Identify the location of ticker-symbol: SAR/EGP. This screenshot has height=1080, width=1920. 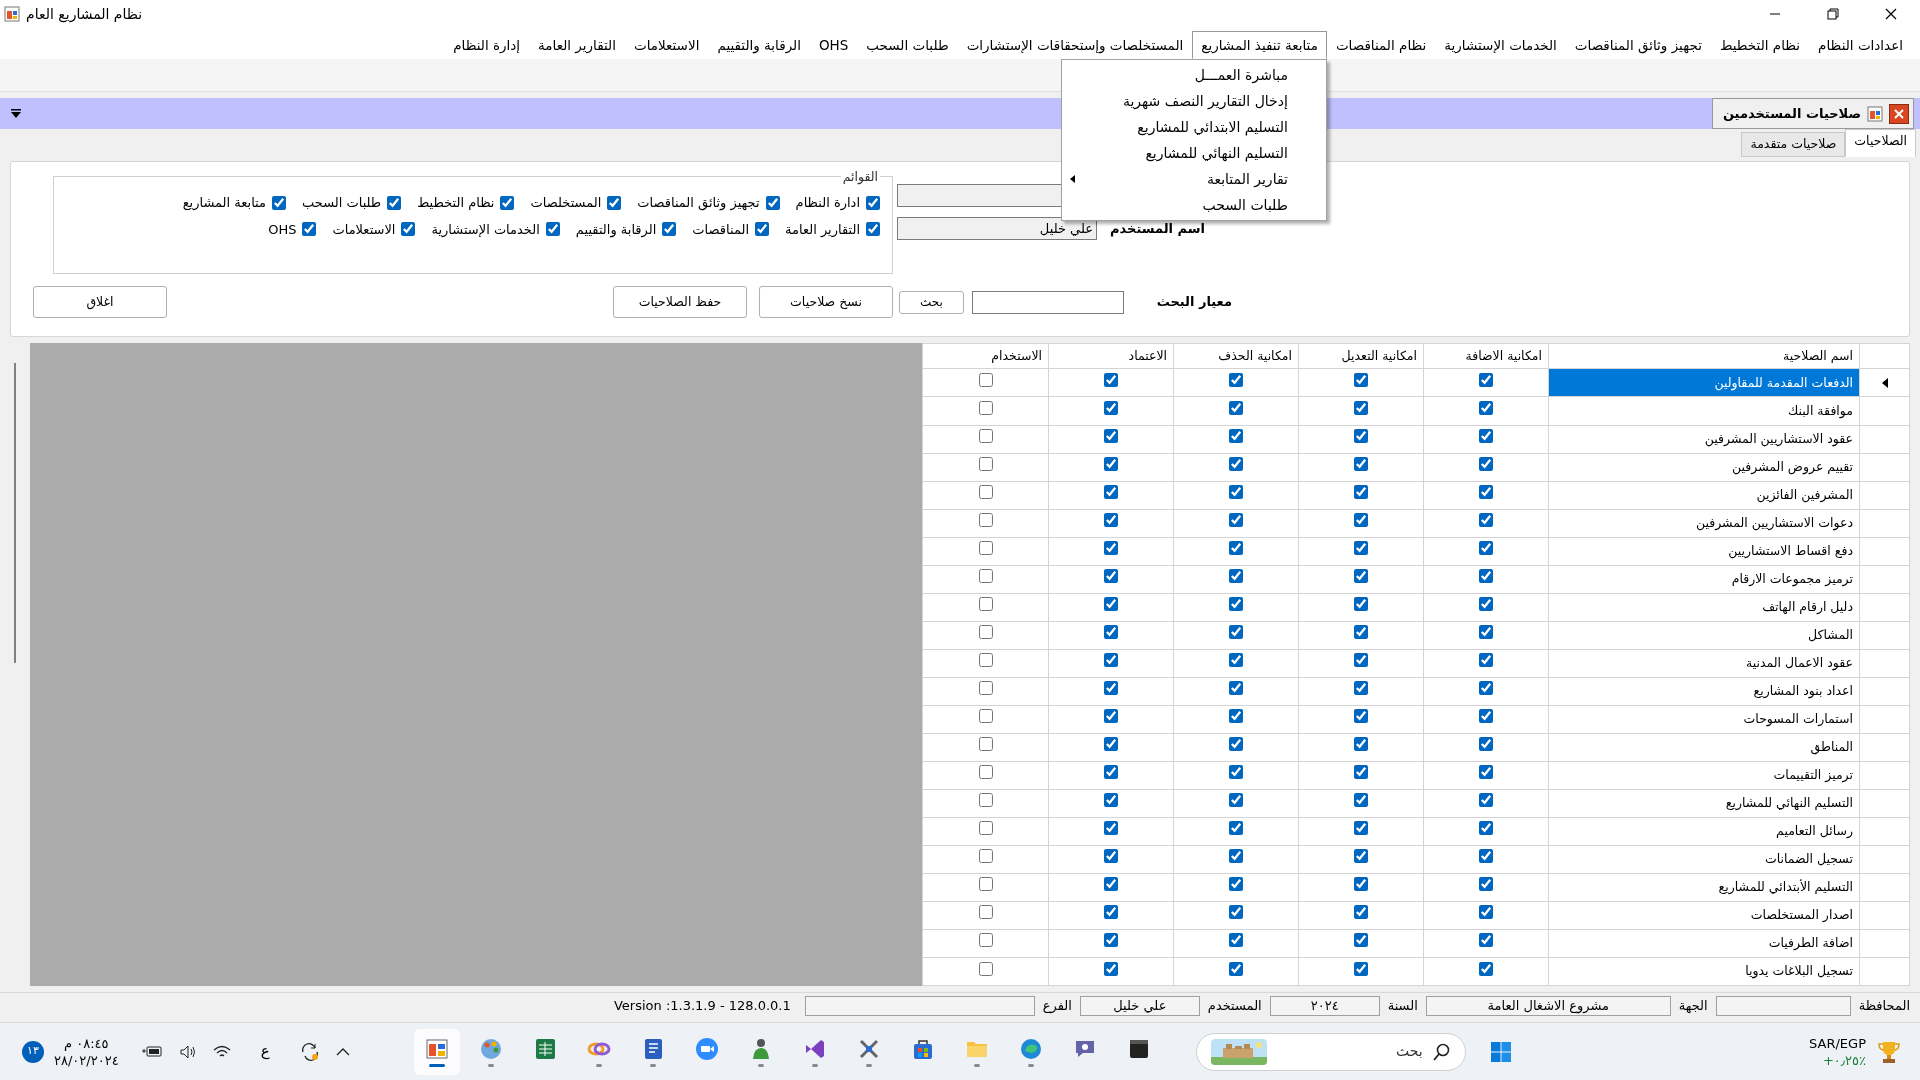
(1837, 1043).